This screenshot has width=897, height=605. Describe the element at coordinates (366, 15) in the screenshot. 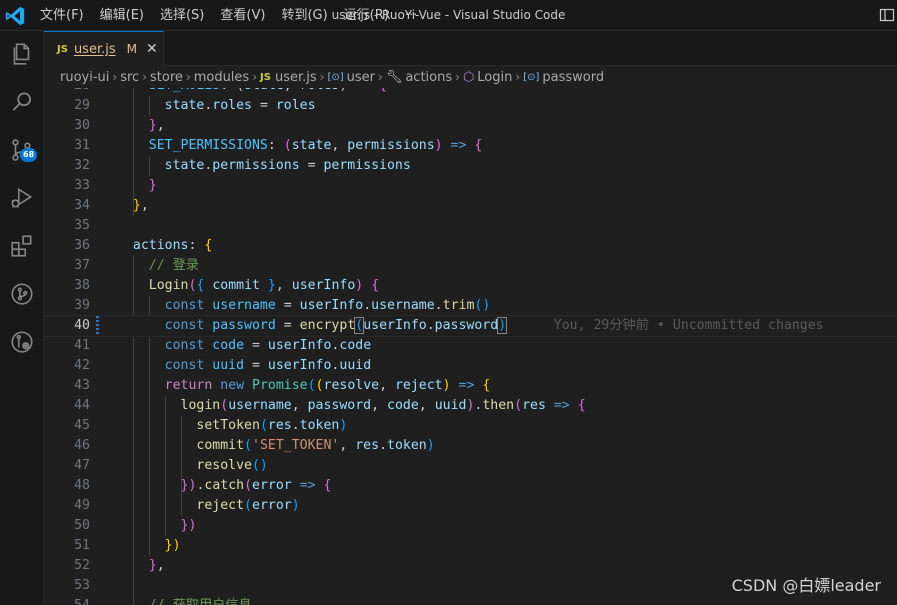

I see `menu-run: 运行(R)` at that location.